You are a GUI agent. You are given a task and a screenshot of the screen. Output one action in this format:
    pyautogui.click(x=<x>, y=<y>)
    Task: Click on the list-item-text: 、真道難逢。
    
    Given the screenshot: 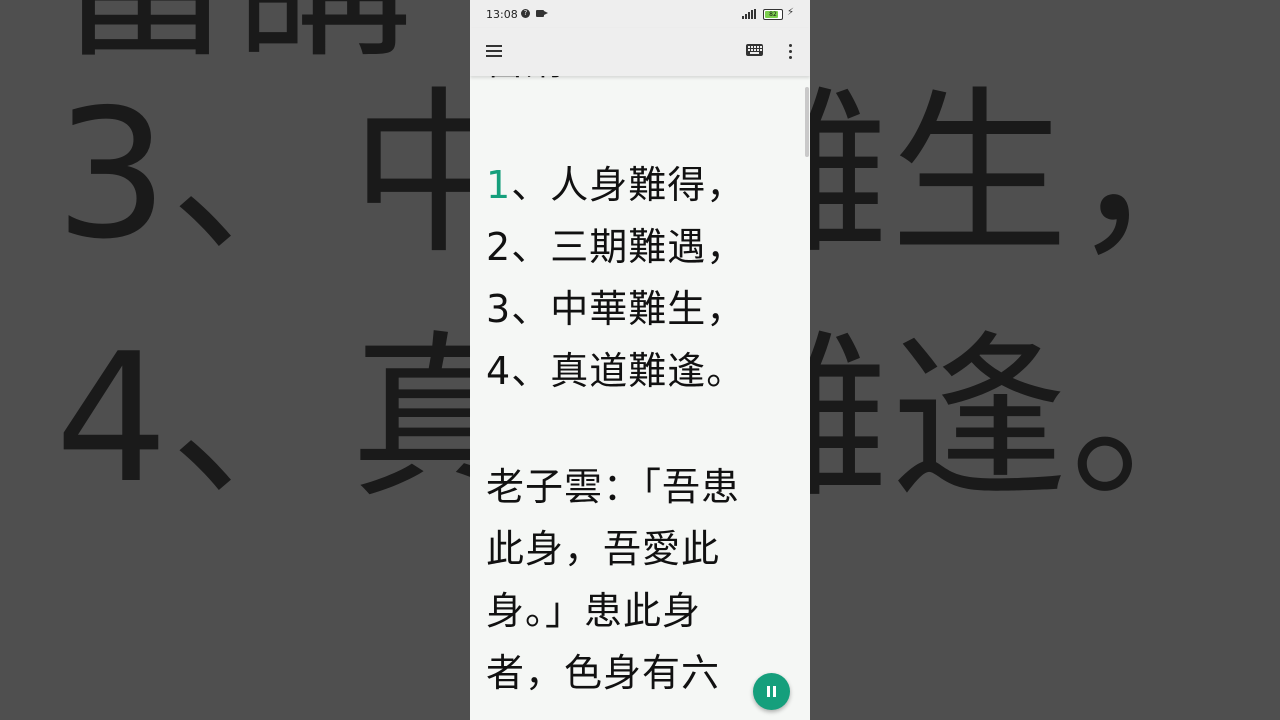 What is the action you would take?
    pyautogui.click(x=628, y=371)
    